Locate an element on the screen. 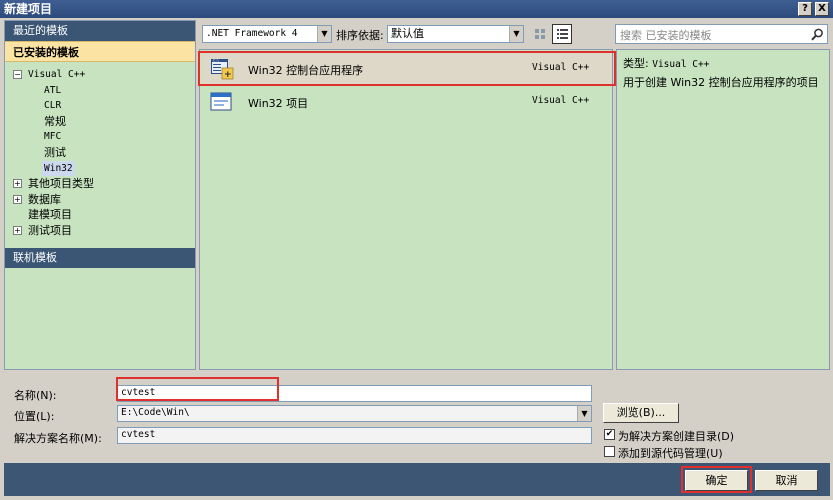 The image size is (833, 500). tree-item-label: MFC is located at coordinates (53, 137).